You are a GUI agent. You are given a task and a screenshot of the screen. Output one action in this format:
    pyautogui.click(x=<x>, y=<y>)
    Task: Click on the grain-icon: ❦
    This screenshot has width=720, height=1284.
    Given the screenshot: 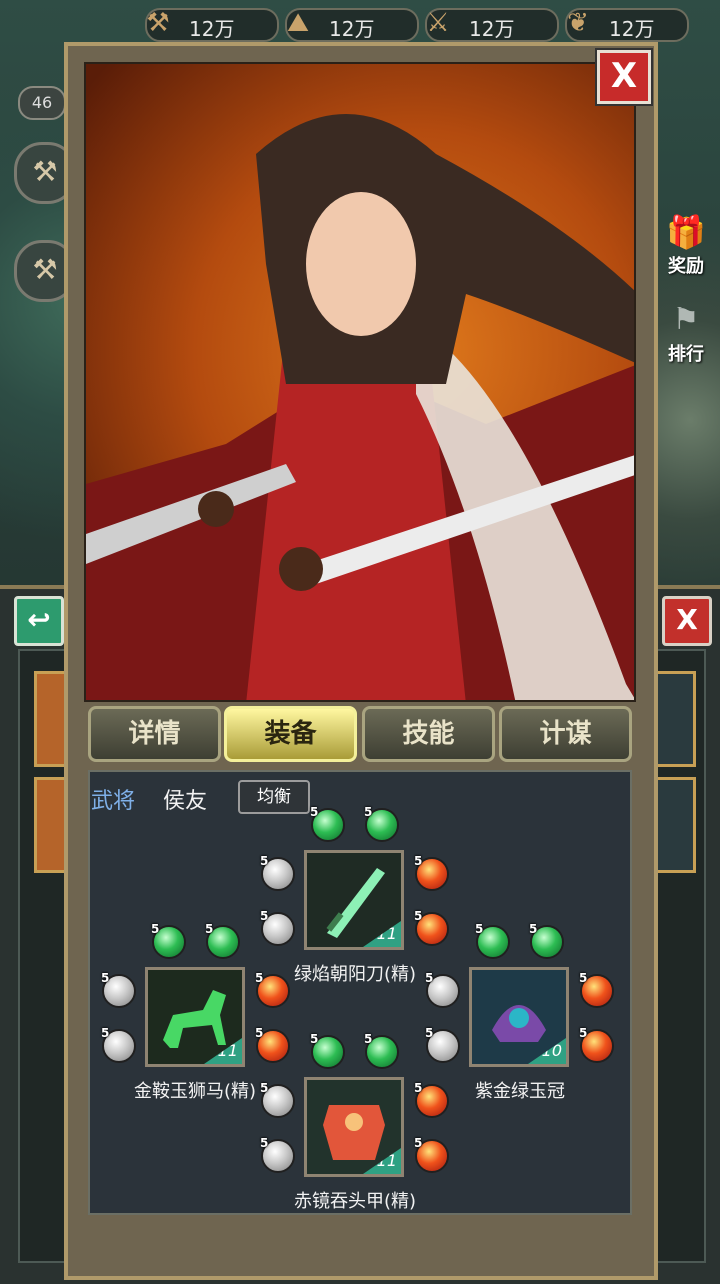 What is the action you would take?
    pyautogui.click(x=578, y=23)
    